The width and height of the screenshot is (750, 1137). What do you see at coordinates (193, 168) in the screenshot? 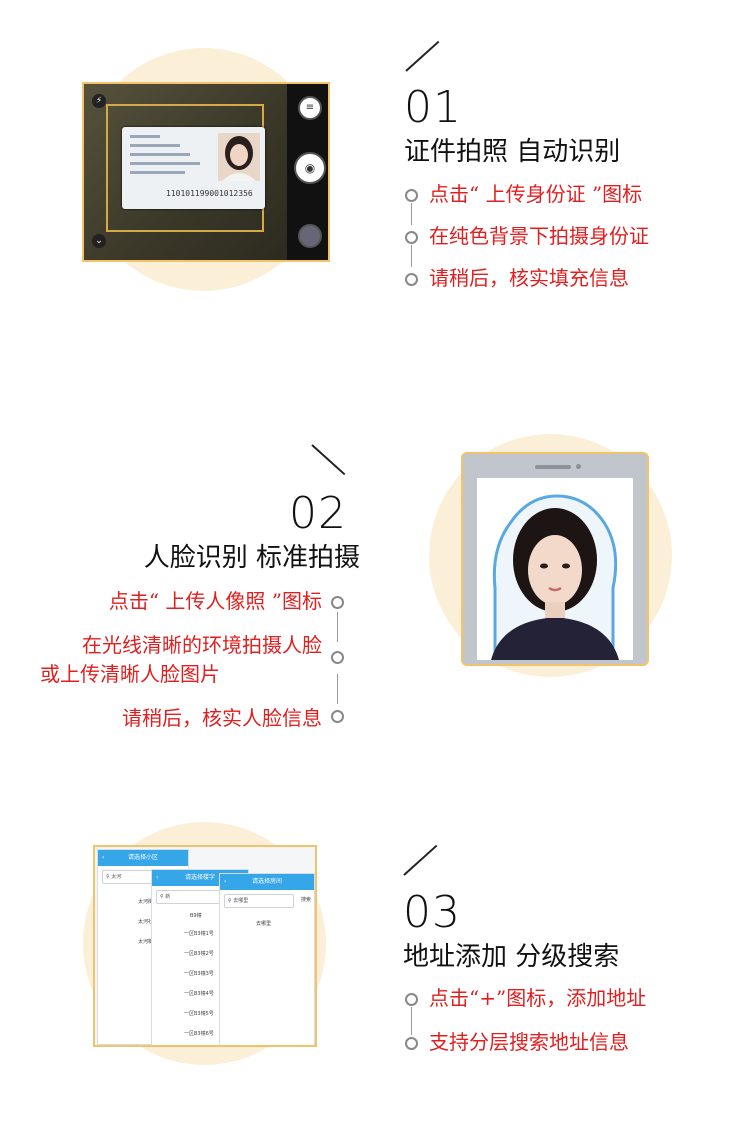
I see `id-card-image: 110101199001012356` at bounding box center [193, 168].